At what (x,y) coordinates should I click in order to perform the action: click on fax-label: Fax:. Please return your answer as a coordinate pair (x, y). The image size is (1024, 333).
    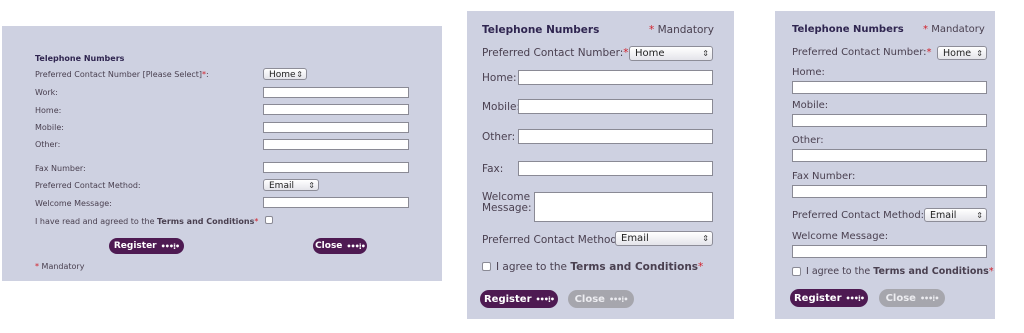
    Looking at the image, I should click on (493, 169).